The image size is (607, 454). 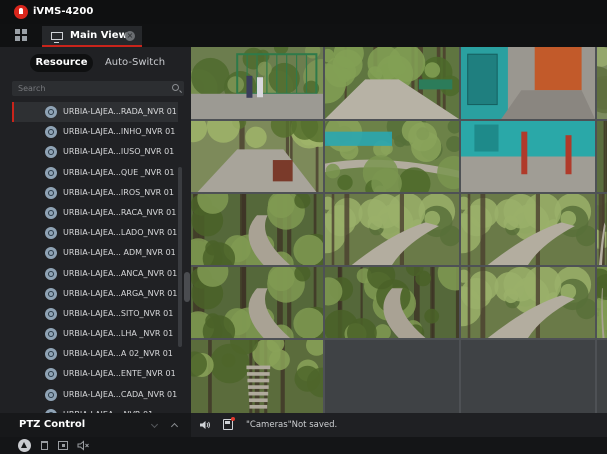 I want to click on monitor-icon, so click(x=57, y=37).